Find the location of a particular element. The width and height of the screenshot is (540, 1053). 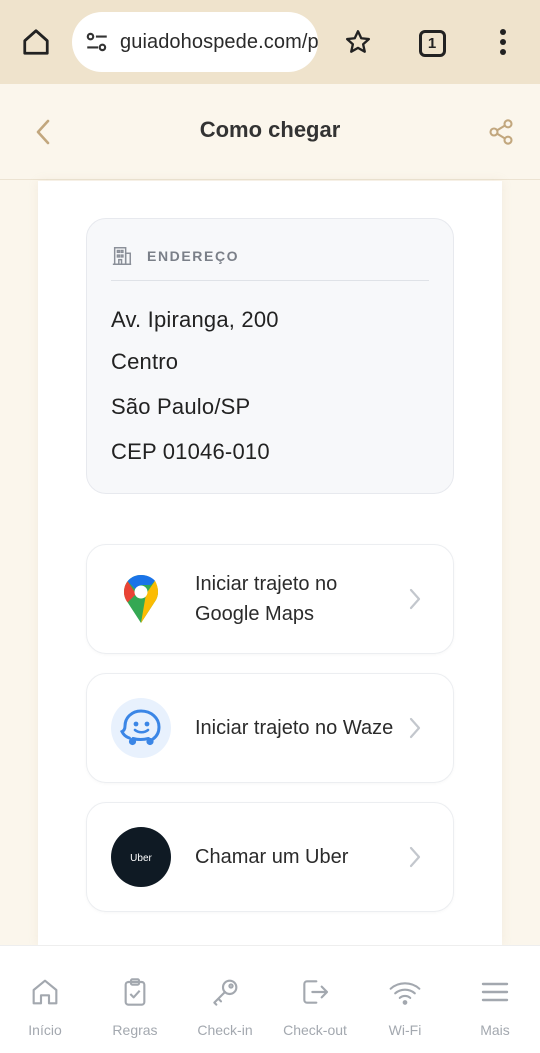

bookmark-button is located at coordinates (358, 42).